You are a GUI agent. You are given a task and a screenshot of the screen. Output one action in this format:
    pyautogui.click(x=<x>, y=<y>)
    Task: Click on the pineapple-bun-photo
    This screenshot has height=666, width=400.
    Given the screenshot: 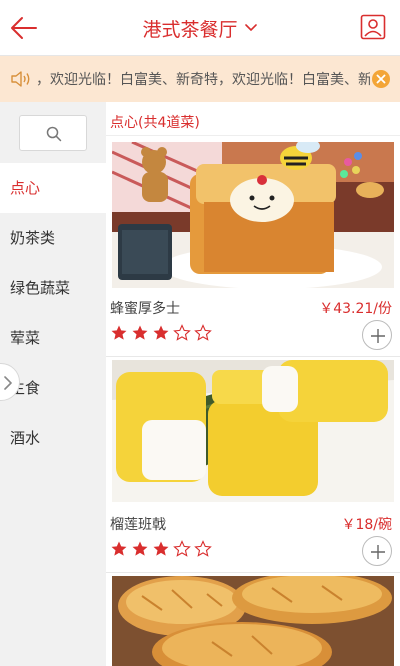 What is the action you would take?
    pyautogui.click(x=253, y=621)
    